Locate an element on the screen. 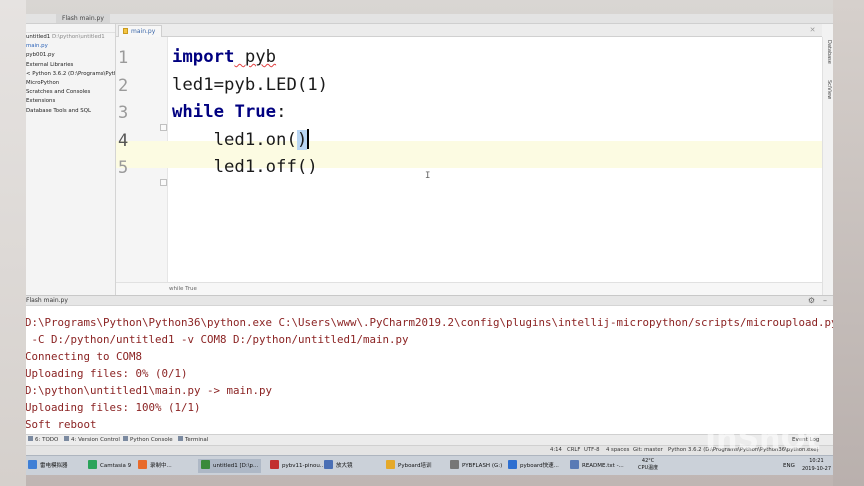 Image resolution: width=864 pixels, height=486 pixels. console-line: D:\python\untitled1\main.py -> main.py is located at coordinates (149, 390).